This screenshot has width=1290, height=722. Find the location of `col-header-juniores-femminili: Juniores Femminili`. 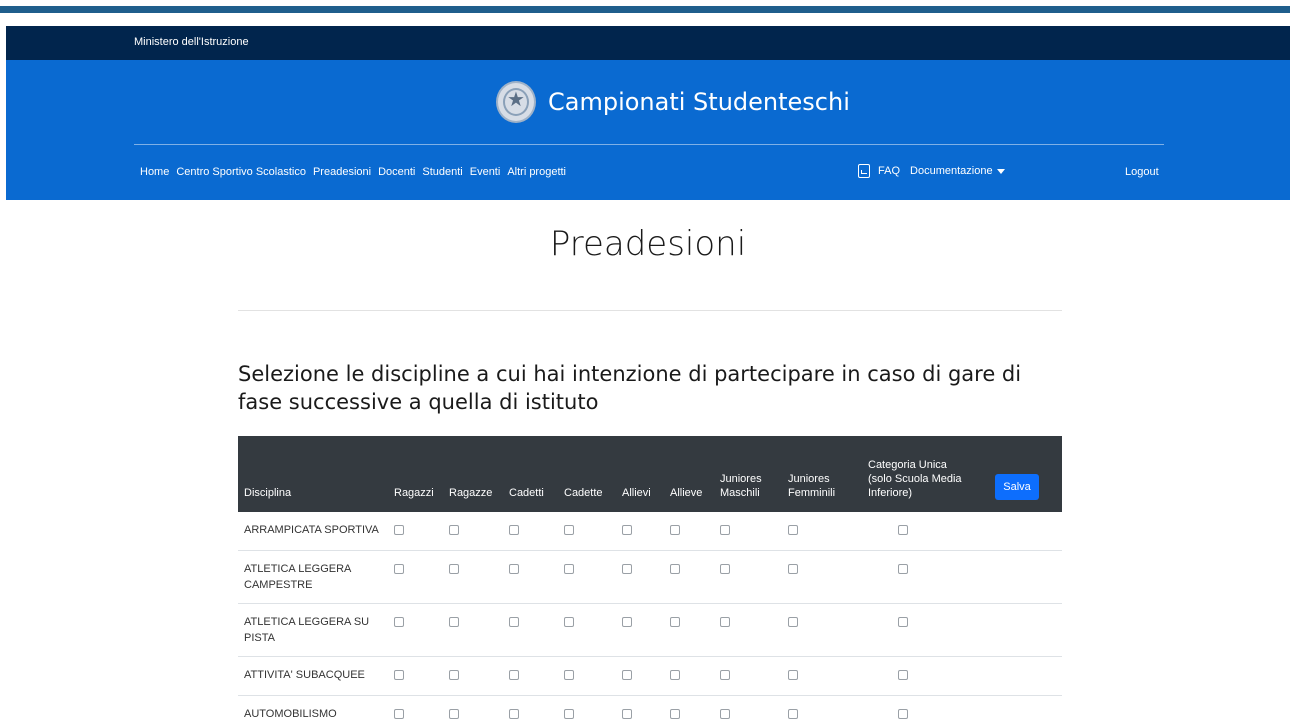

col-header-juniores-femminili: Juniores Femminili is located at coordinates (812, 486).